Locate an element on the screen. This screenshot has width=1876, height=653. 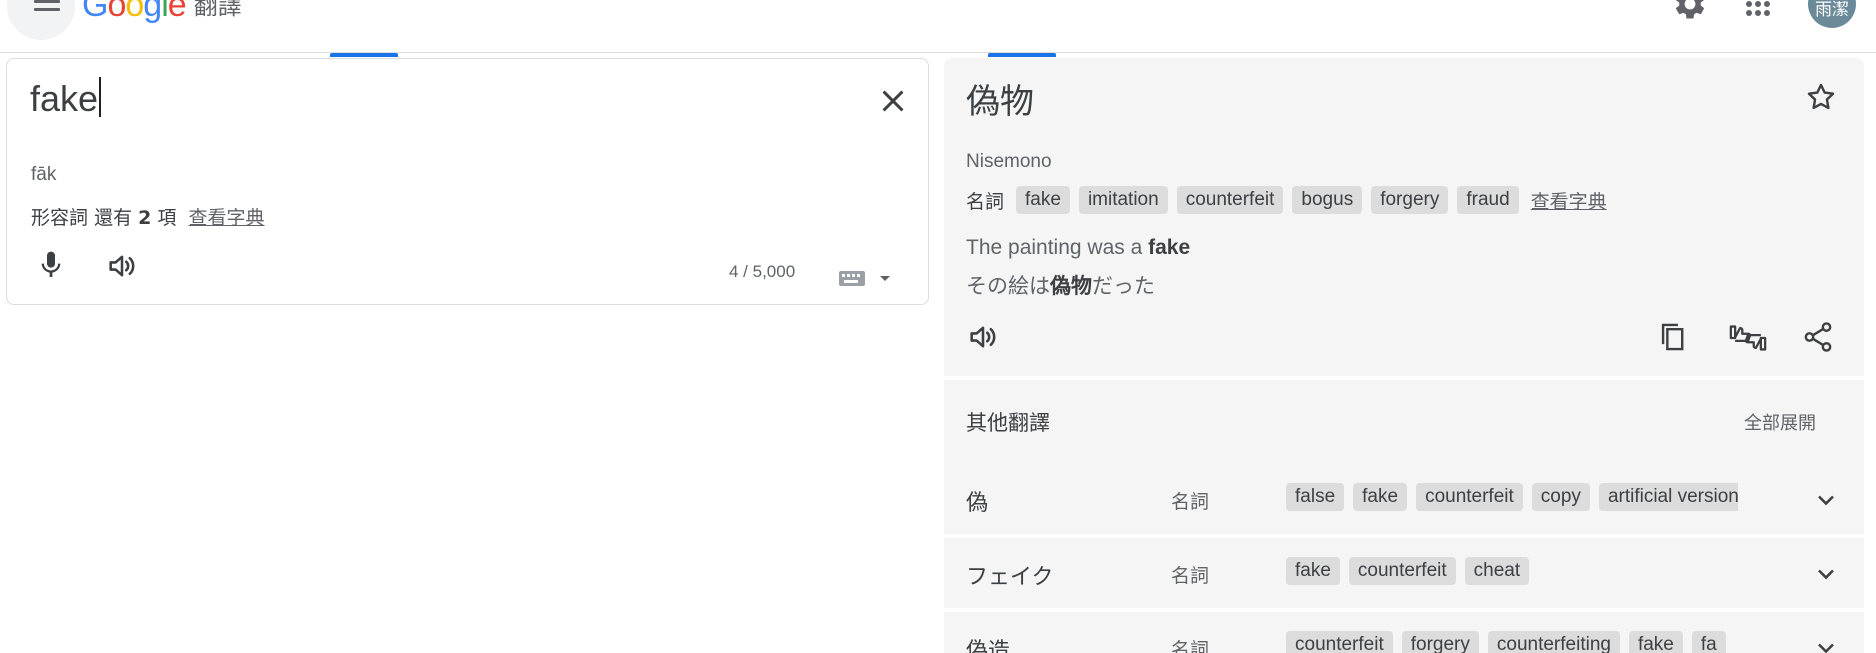
example-sentence-target: その絵は偽物だった is located at coordinates (1060, 285).